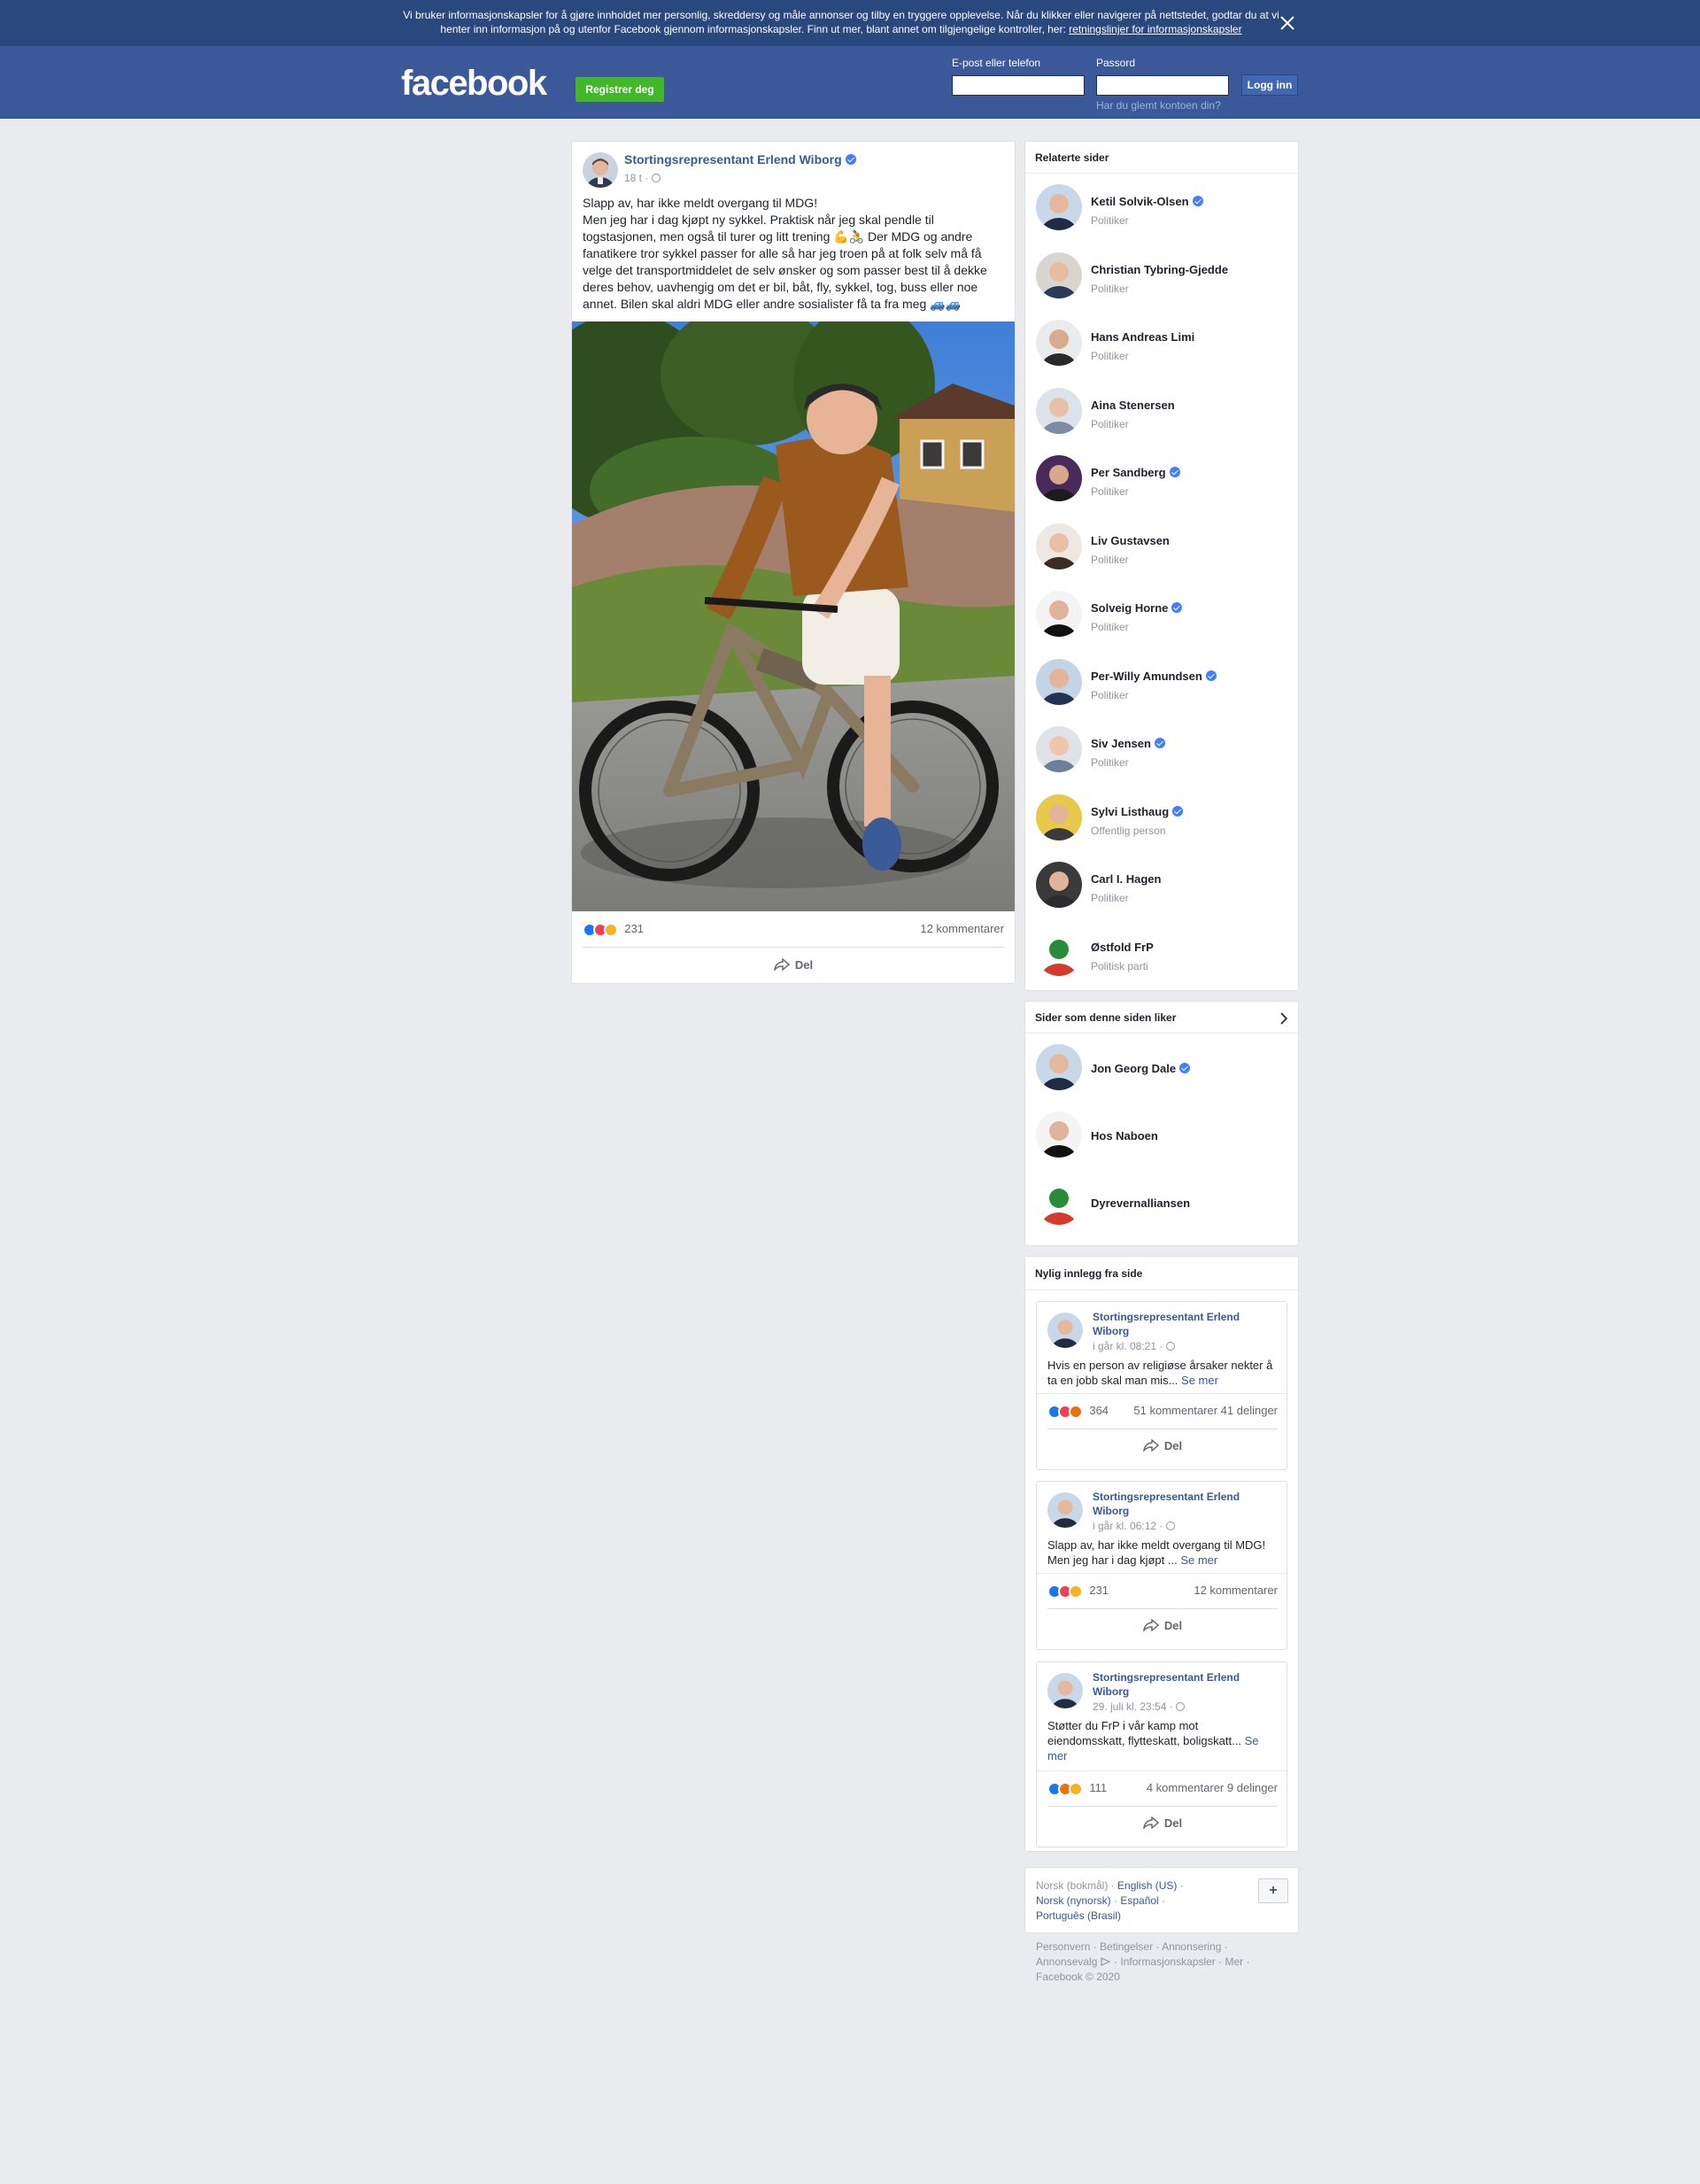 This screenshot has width=1700, height=2184. I want to click on recent-post-time: 29. juli kl. 23:54 ·, so click(1133, 1706).